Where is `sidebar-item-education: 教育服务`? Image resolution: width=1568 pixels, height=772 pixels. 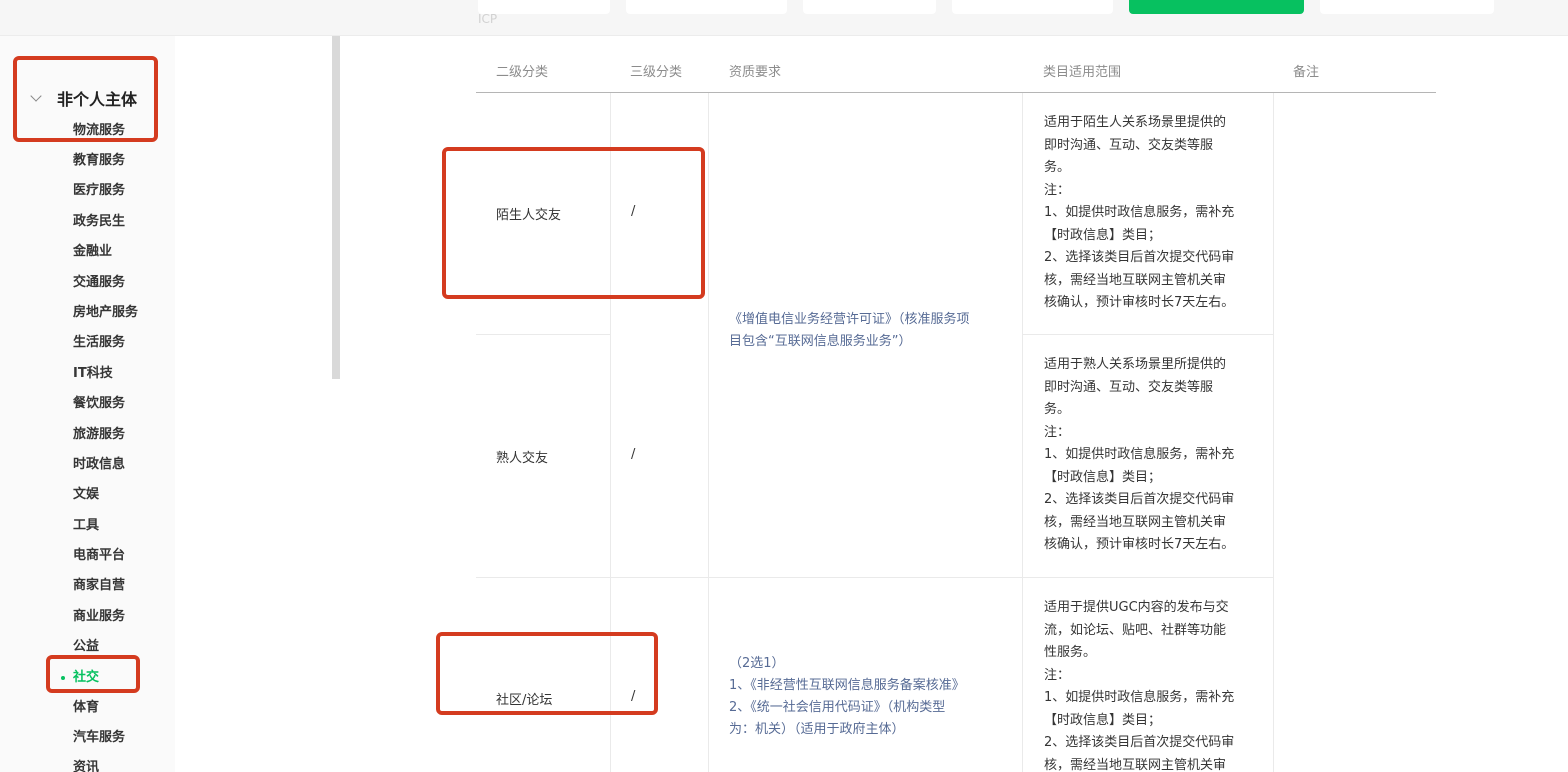
sidebar-item-education: 教育服务 is located at coordinates (99, 161).